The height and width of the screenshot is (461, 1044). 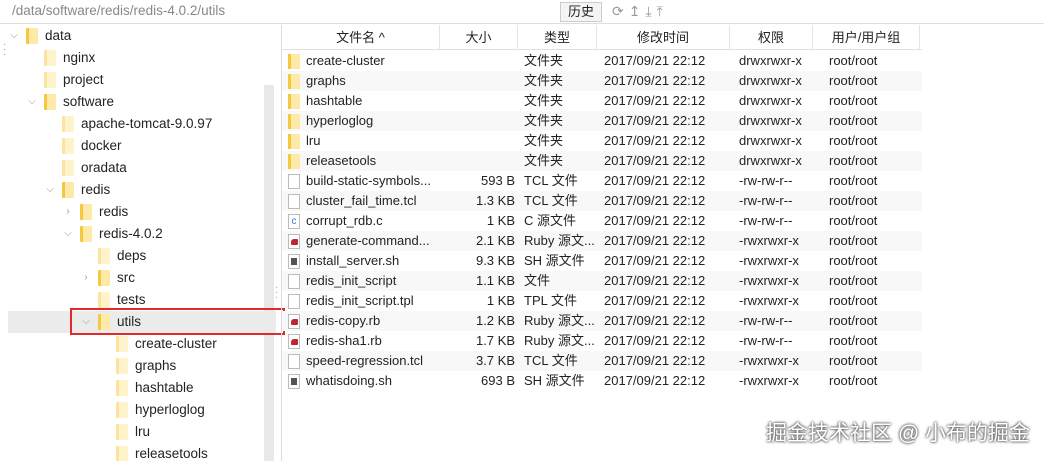 I want to click on table-header: 文件名 ^ 大小 类型 修改时间 权限 用户/用户组, so click(x=602, y=37).